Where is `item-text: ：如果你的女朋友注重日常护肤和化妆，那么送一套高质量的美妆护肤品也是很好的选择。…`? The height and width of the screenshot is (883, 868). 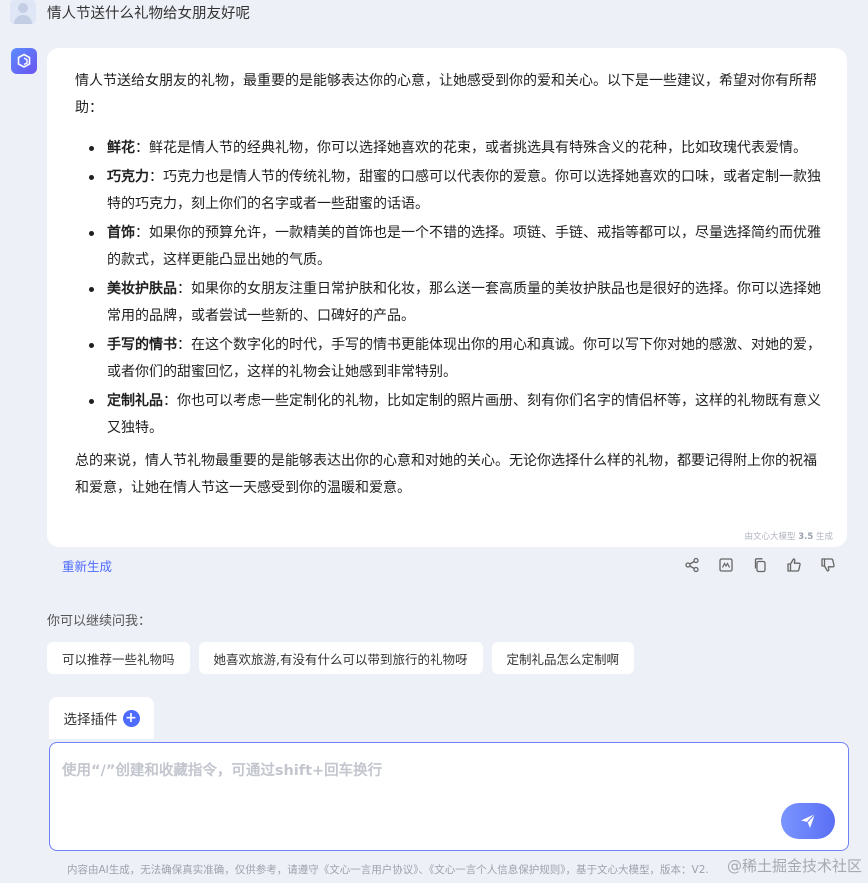 item-text: ：如果你的女朋友注重日常护肤和化妆，那么送一套高质量的美妆护肤品也是很好的选择。… is located at coordinates (464, 302).